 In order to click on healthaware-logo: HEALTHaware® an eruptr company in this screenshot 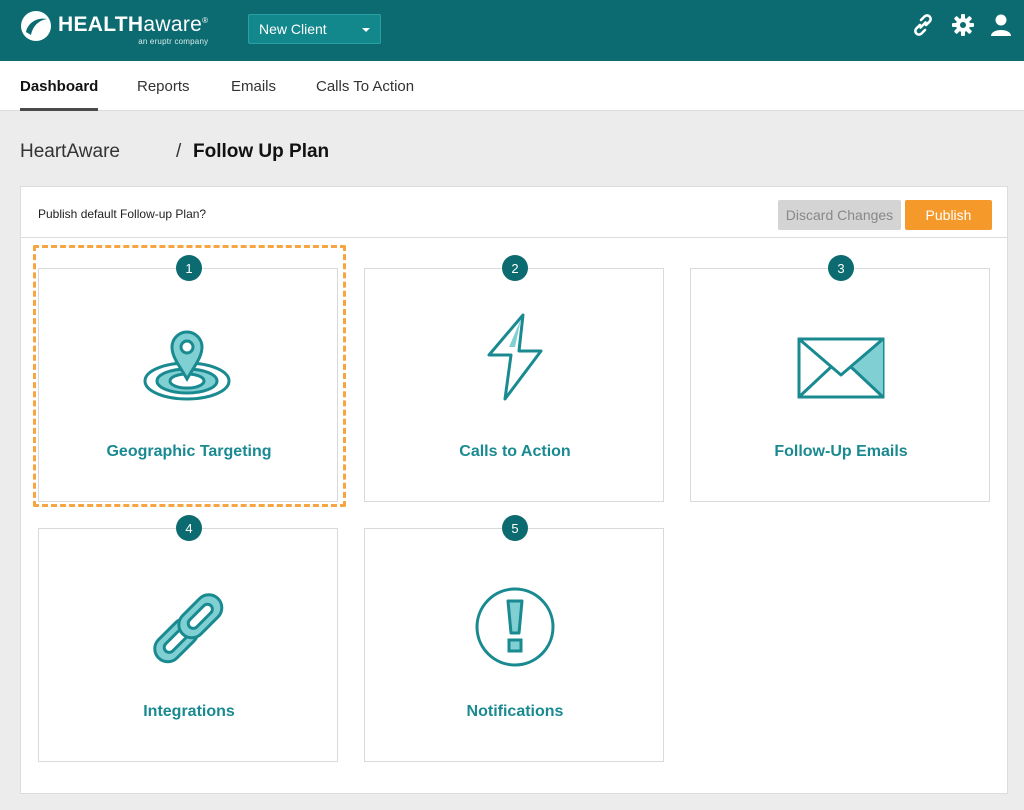, I will do `click(114, 30)`.